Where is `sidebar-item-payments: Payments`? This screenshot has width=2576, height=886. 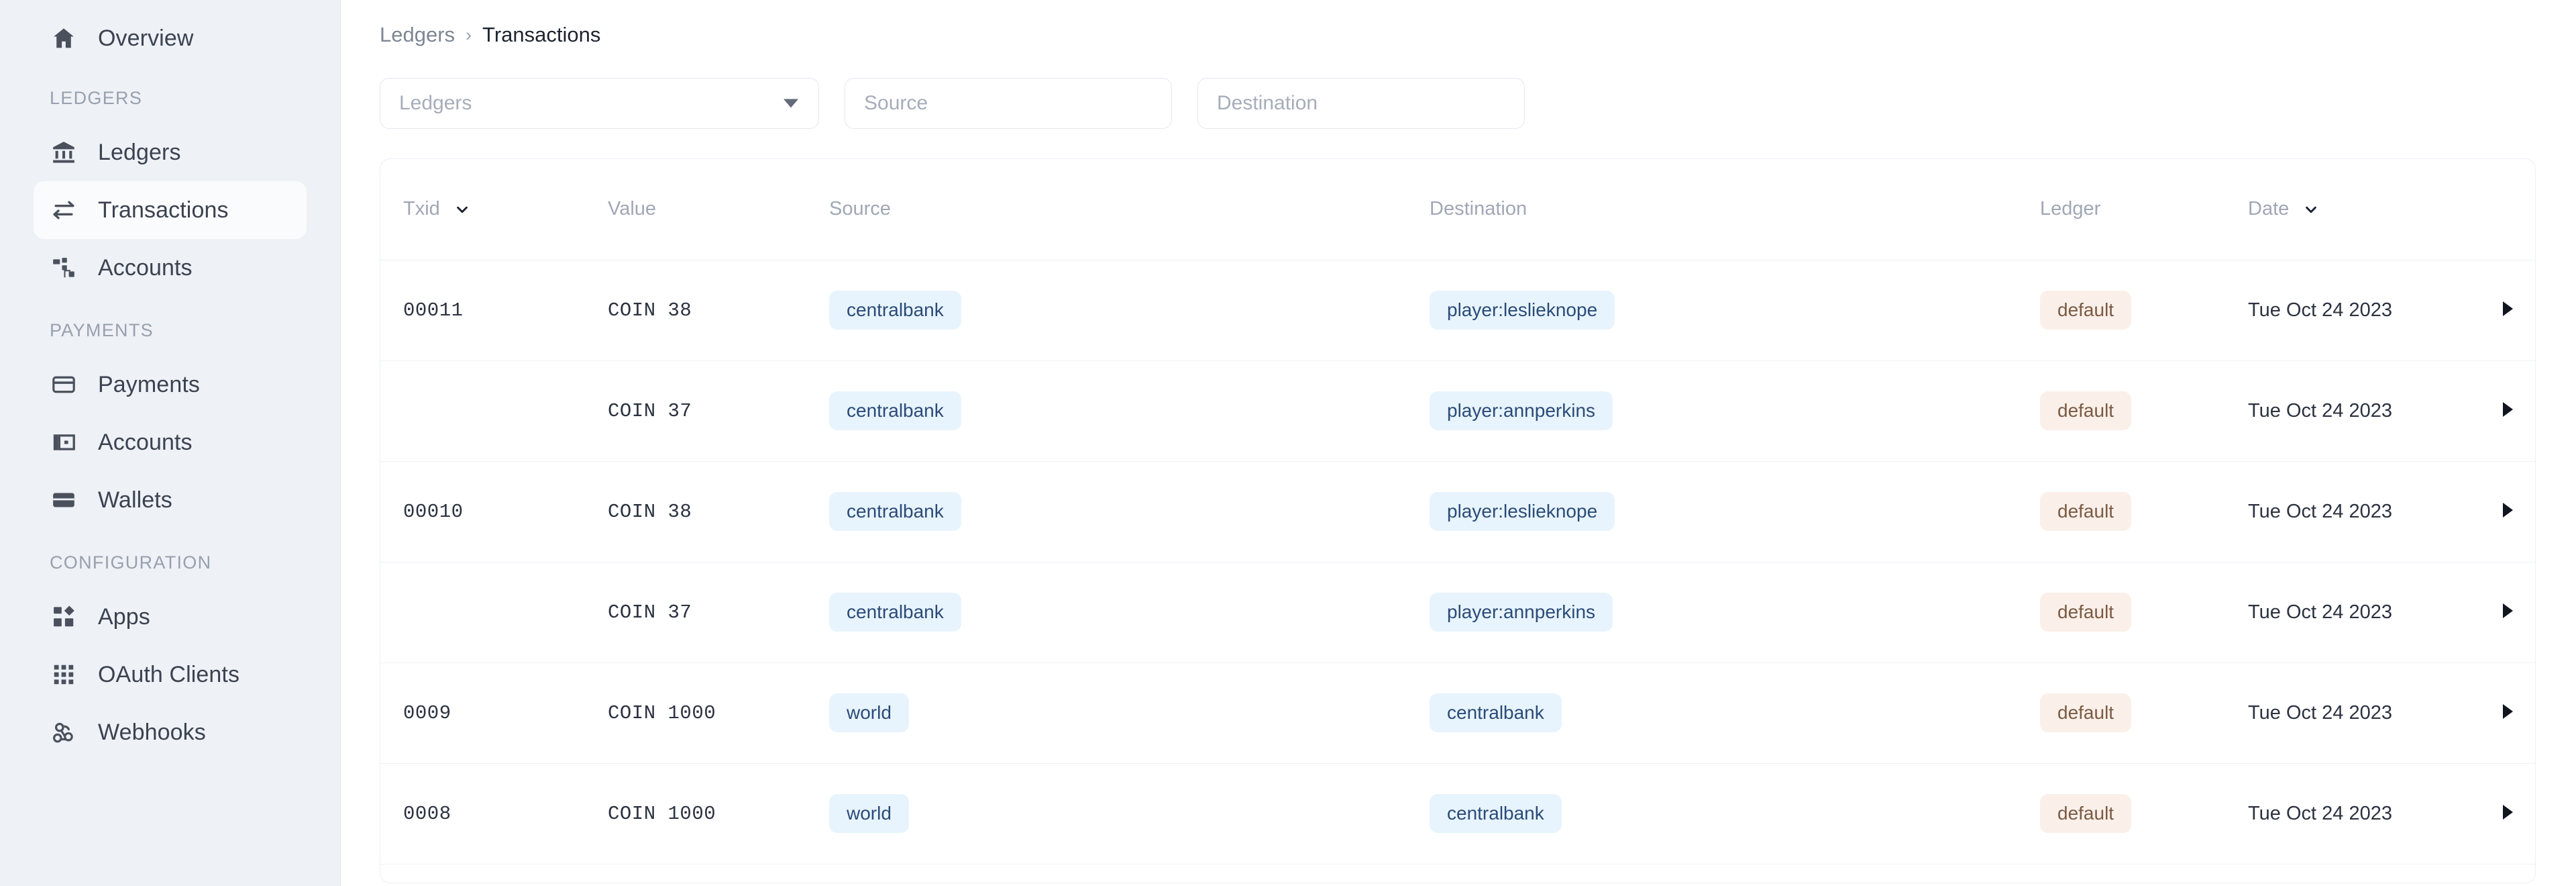
sidebar-item-payments: Payments is located at coordinates (170, 385).